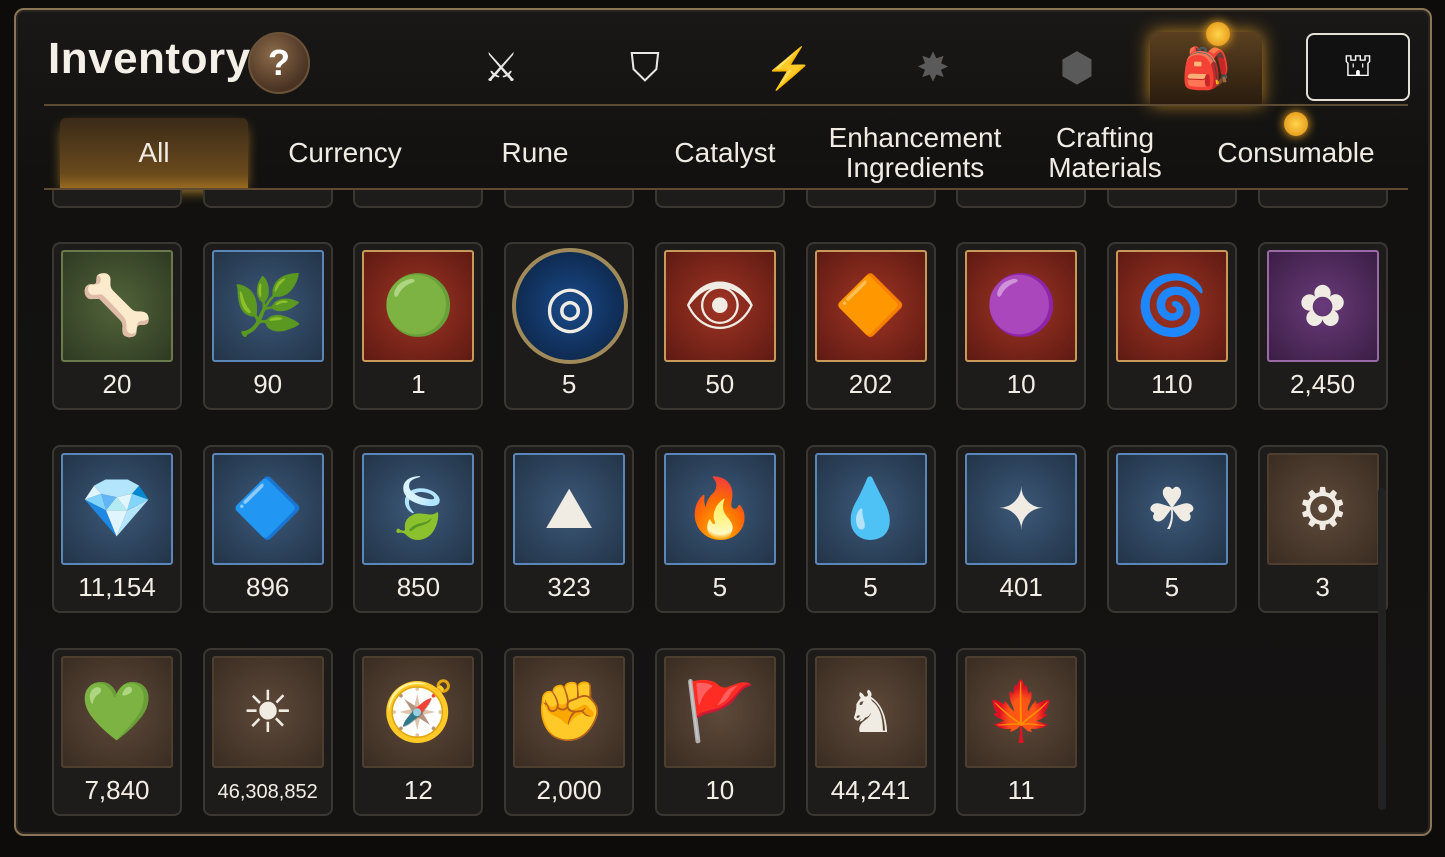 This screenshot has width=1445, height=857. I want to click on coil-icon: 🌀, so click(1171, 306).